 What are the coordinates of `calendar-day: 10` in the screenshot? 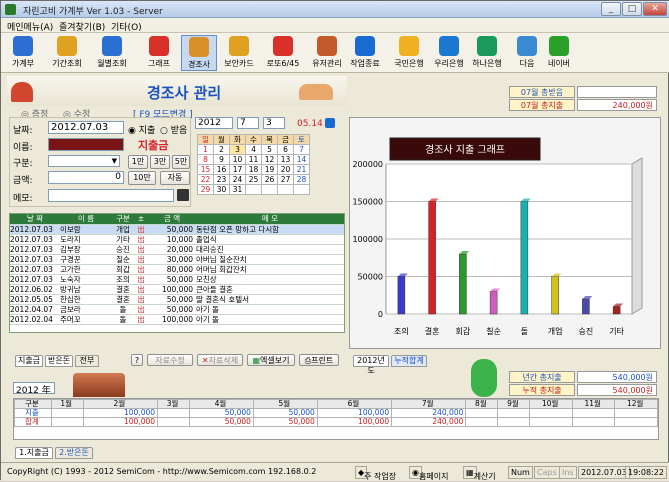 It's located at (237, 159).